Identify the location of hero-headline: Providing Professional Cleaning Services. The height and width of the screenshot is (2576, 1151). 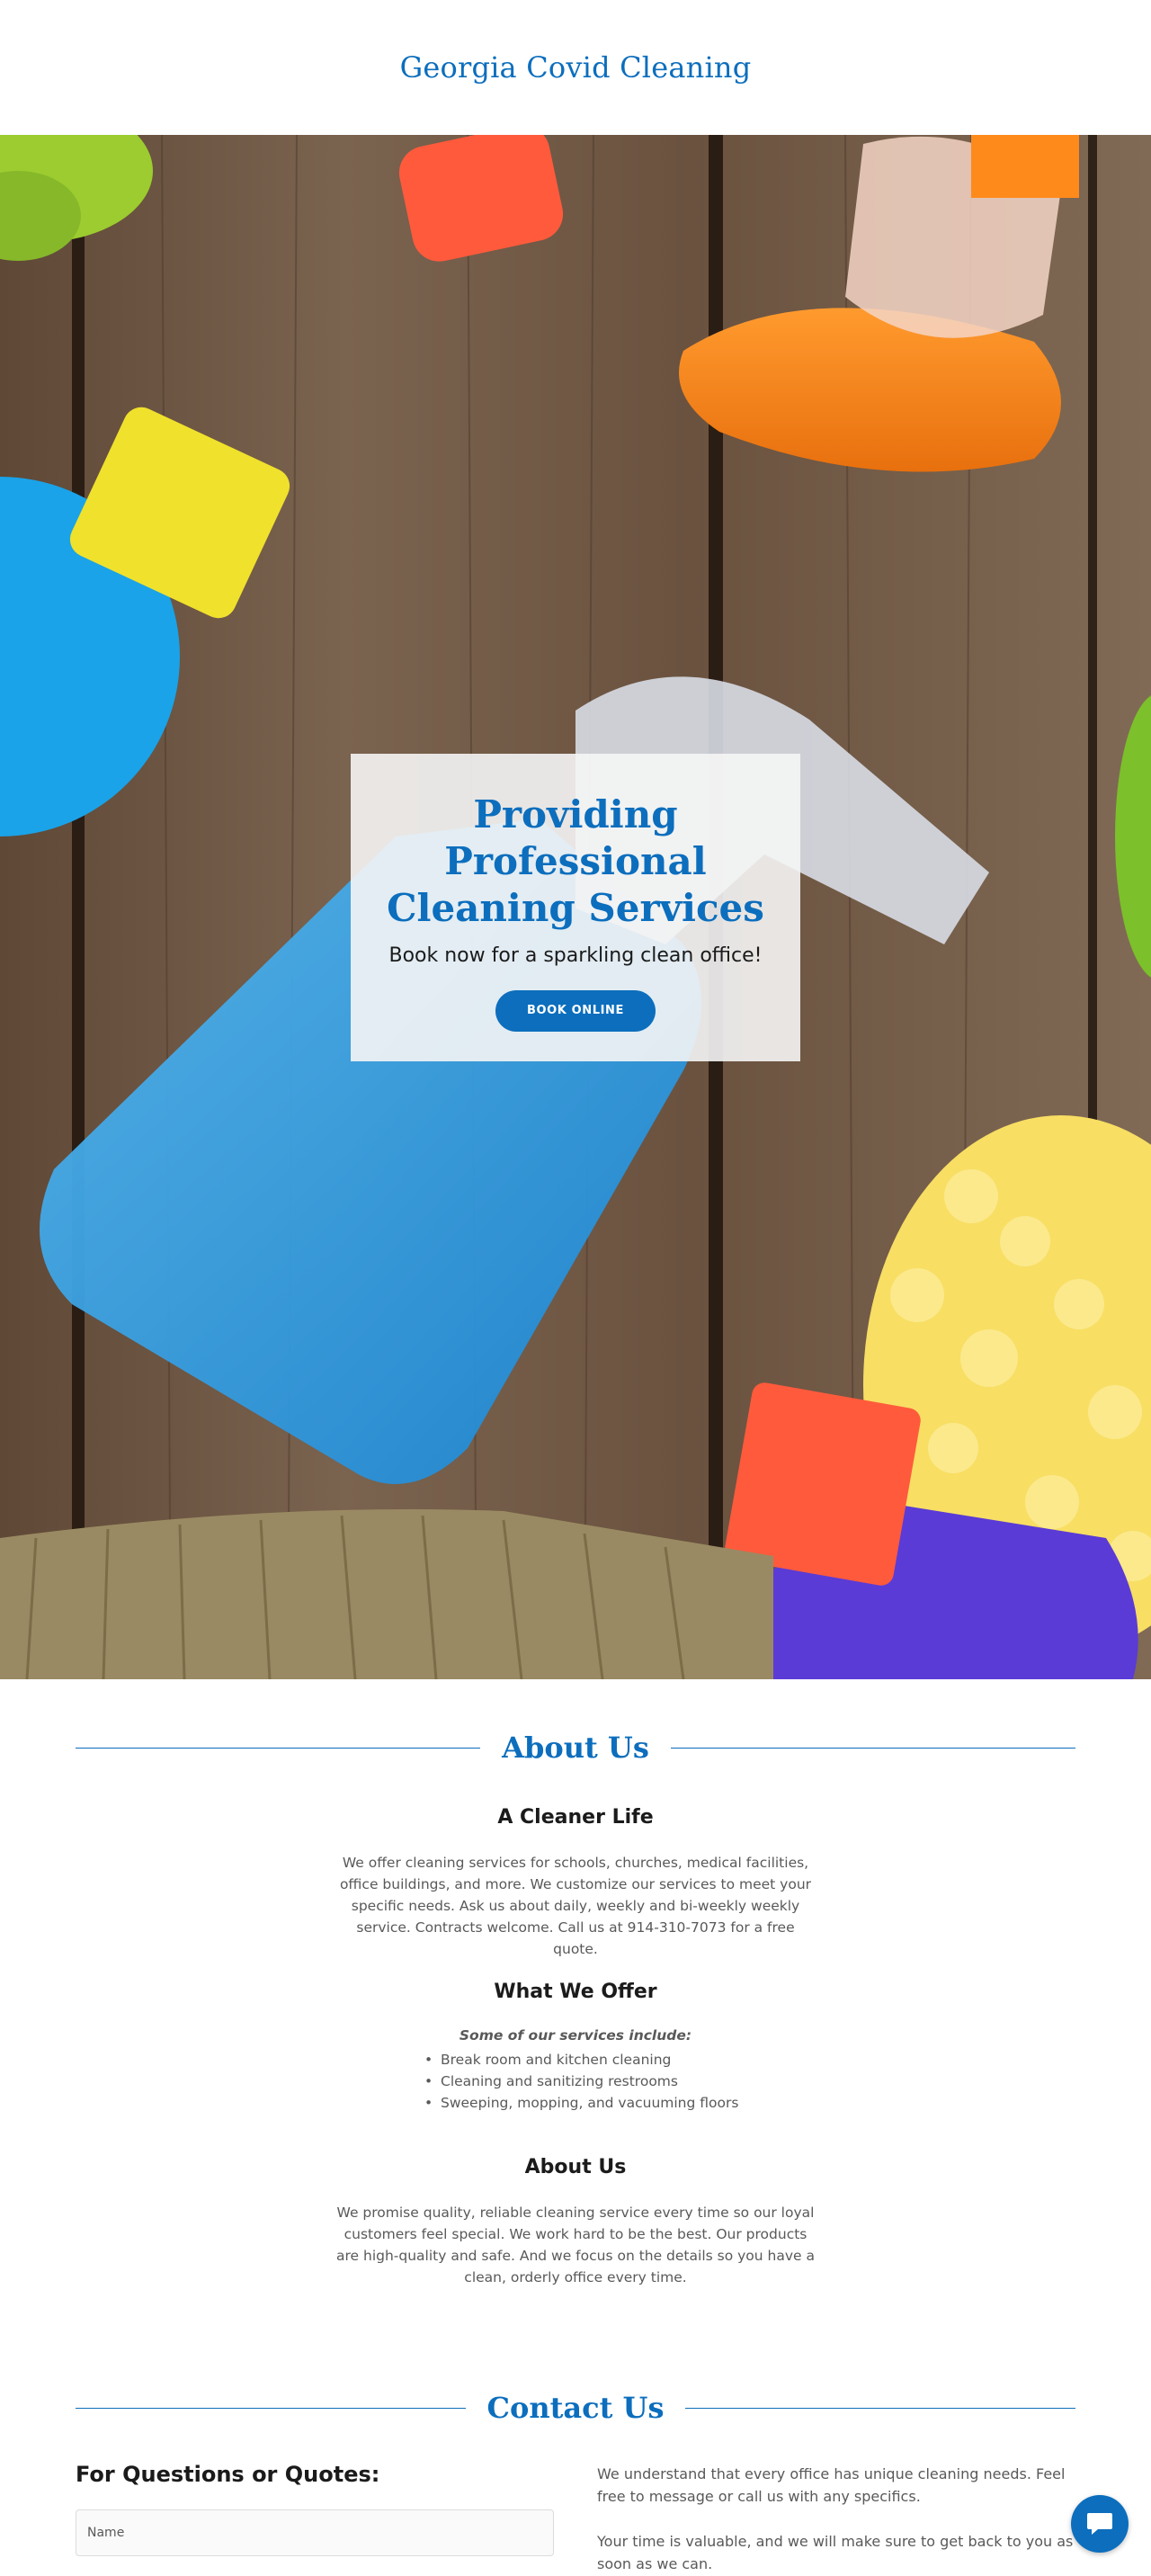
(575, 861).